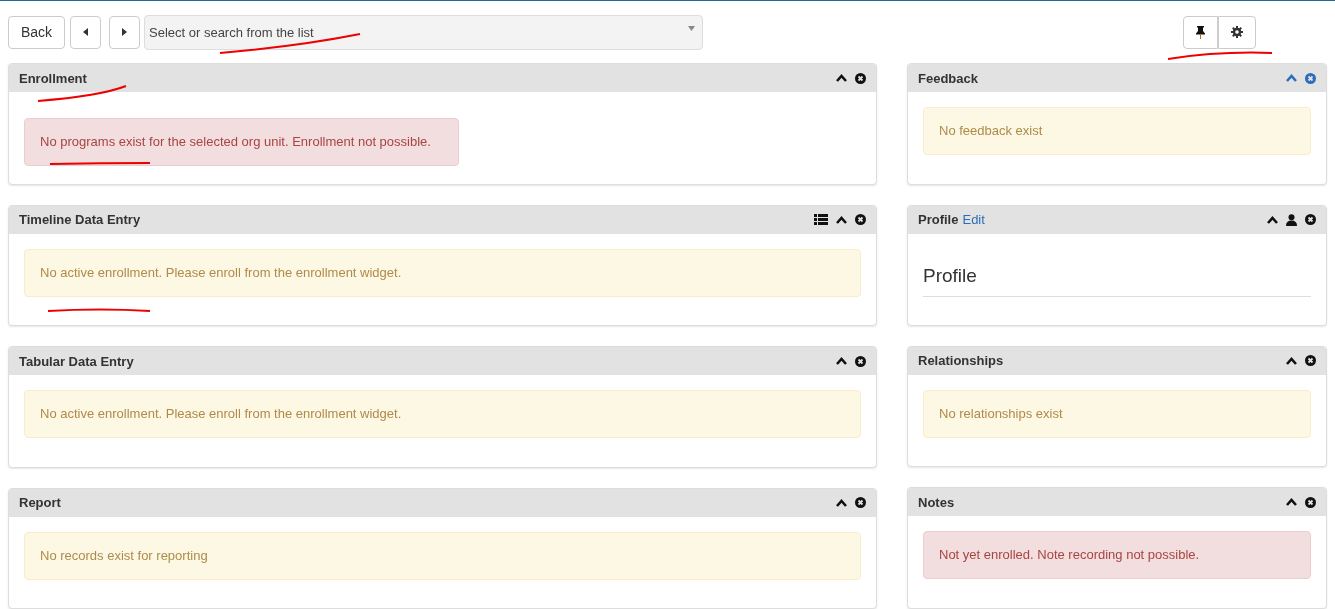 The image size is (1335, 609). I want to click on panel-title: Report, so click(40, 502).